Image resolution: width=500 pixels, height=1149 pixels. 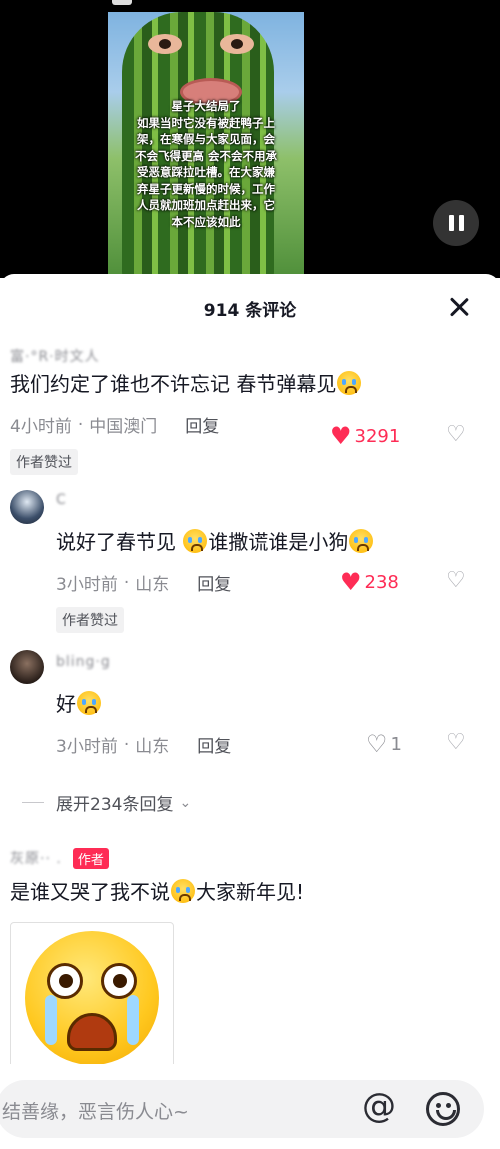 What do you see at coordinates (278, 663) in the screenshot?
I see `comment-username: bling·g` at bounding box center [278, 663].